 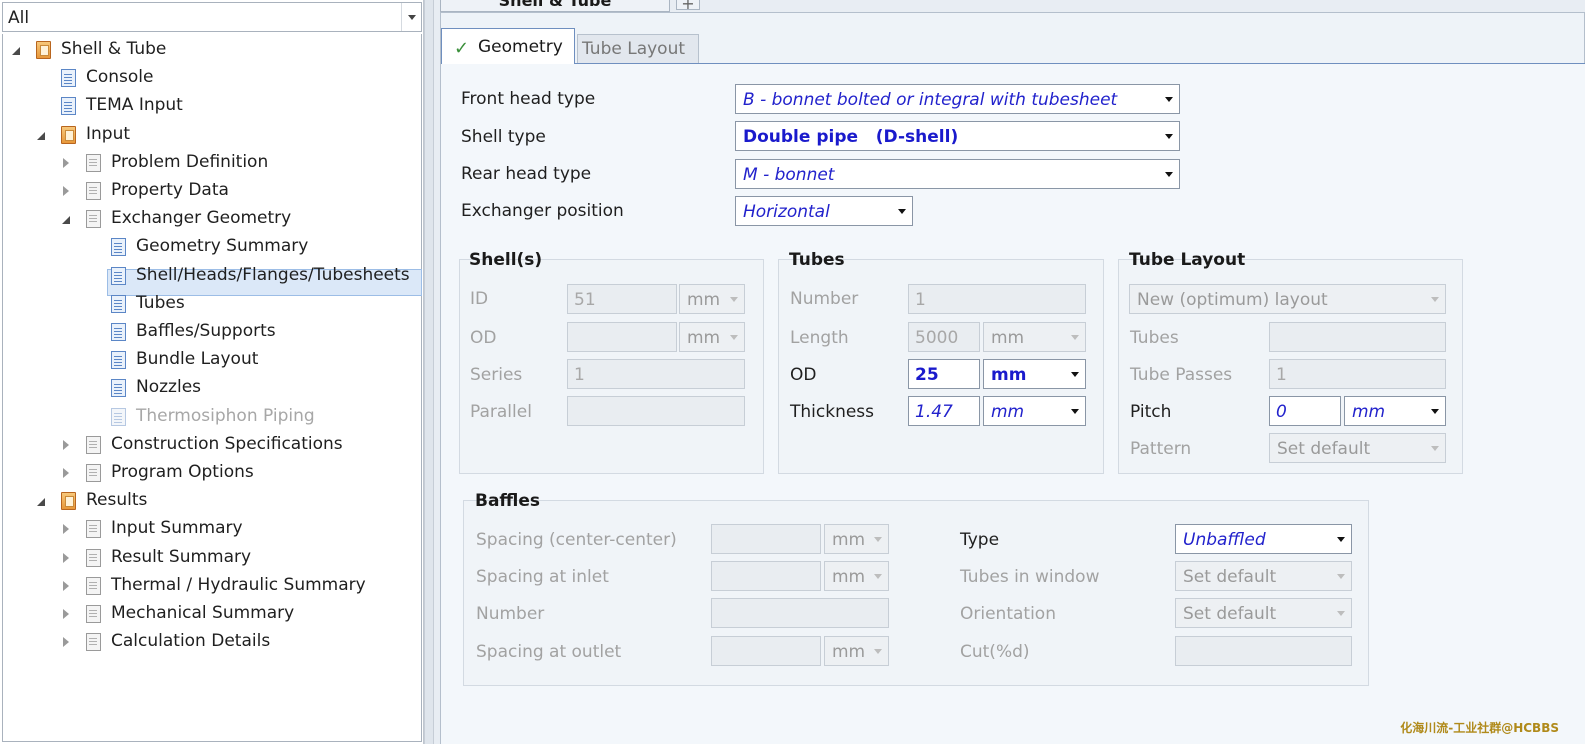 I want to click on spacing-outlet-input, so click(x=766, y=651).